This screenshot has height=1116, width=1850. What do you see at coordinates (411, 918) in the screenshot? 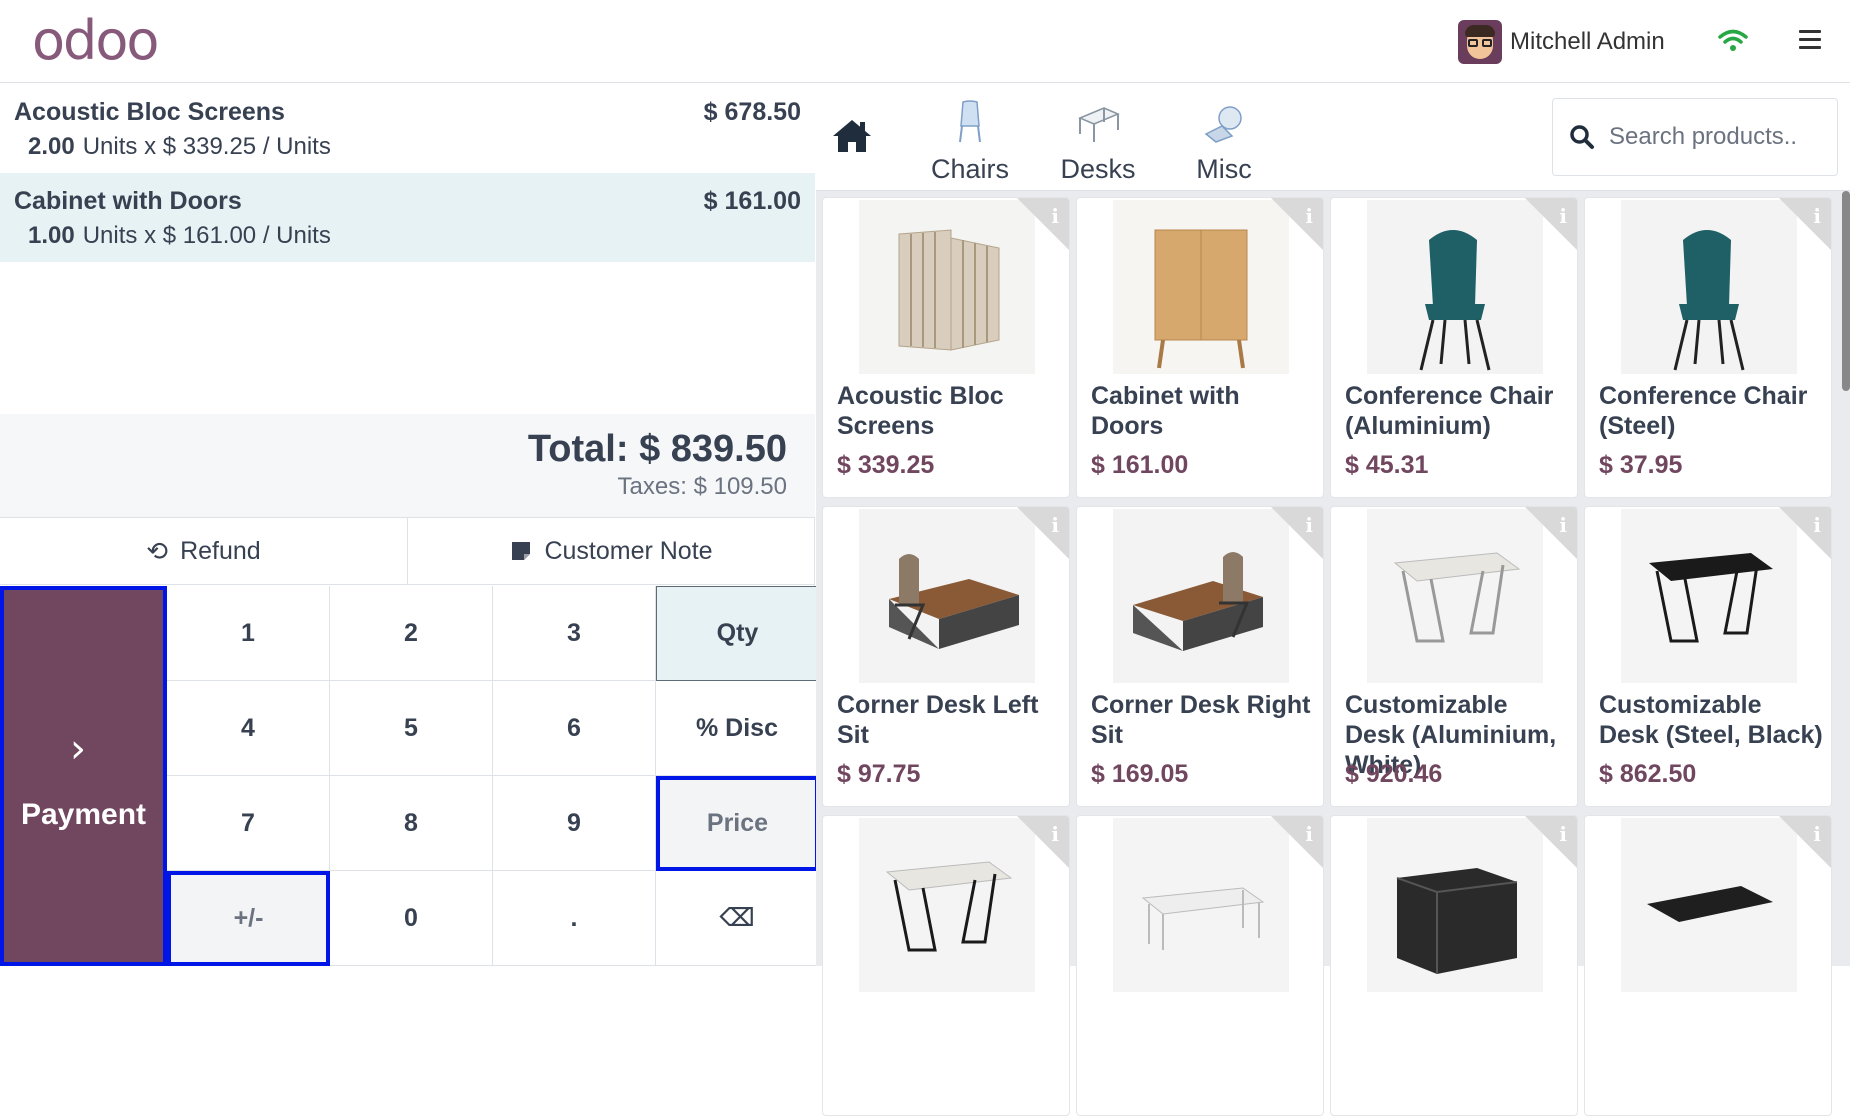
I see `key-0: 0` at bounding box center [411, 918].